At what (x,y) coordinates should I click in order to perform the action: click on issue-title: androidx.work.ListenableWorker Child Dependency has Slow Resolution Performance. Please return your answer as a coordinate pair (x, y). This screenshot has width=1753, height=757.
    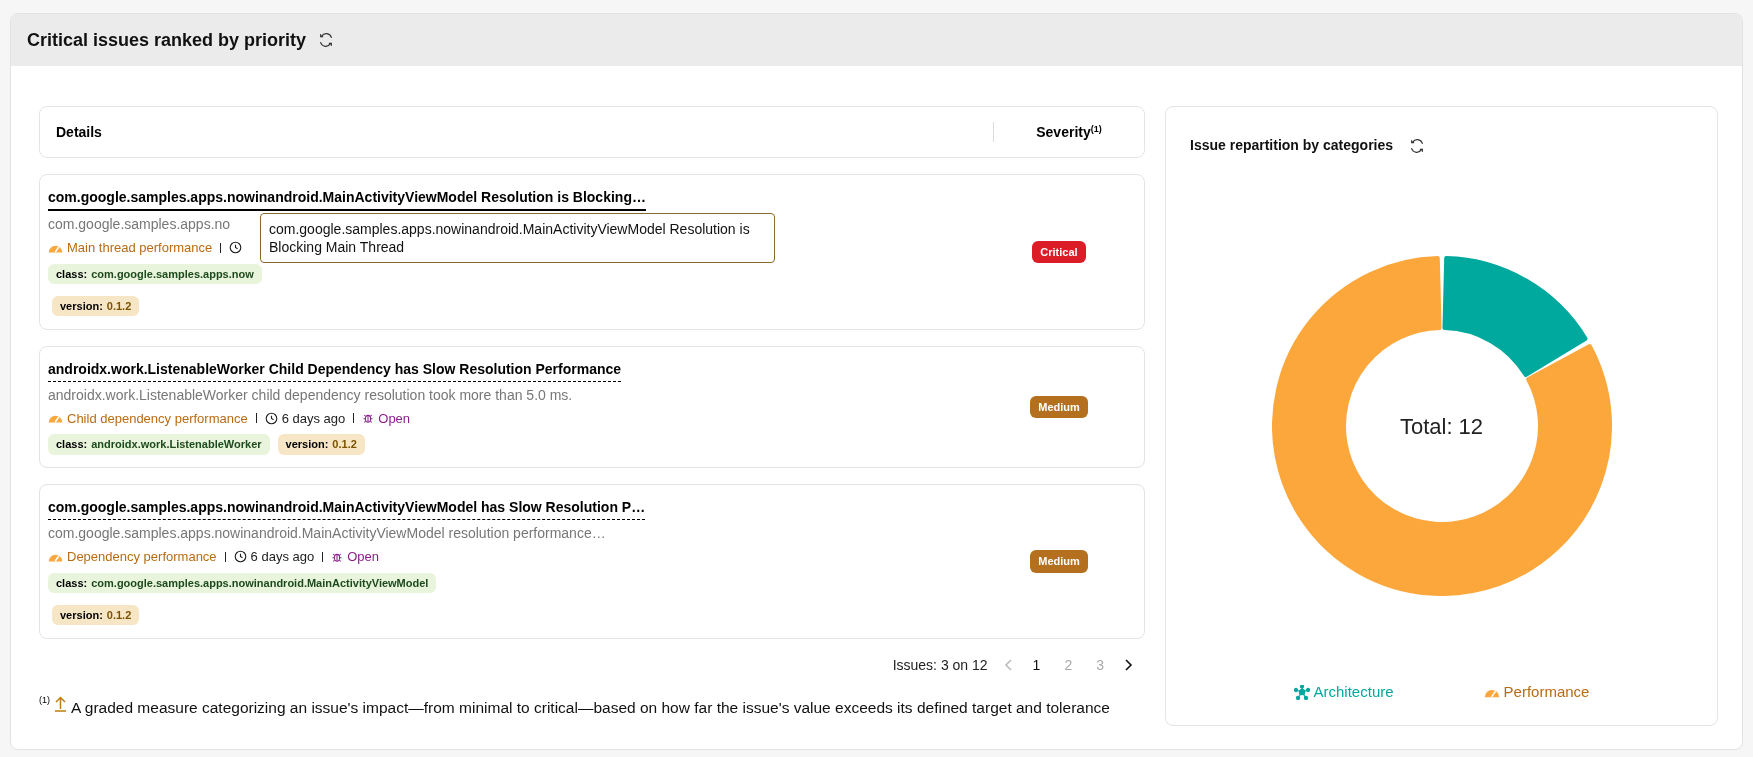
    Looking at the image, I should click on (335, 370).